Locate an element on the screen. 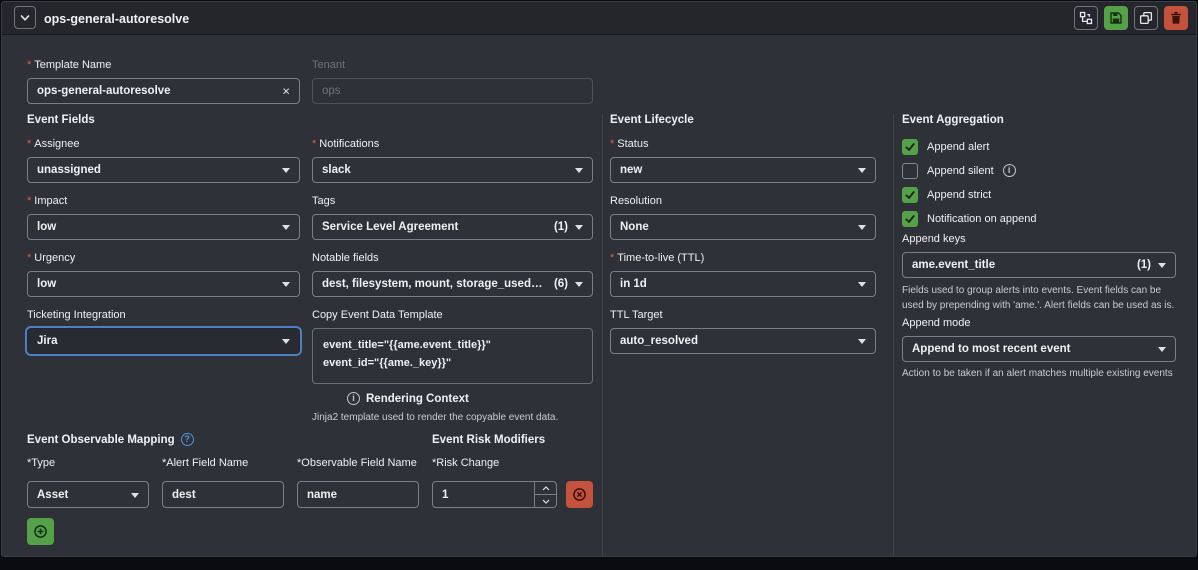 The image size is (1198, 570). ttl-select: in 1d is located at coordinates (743, 284).